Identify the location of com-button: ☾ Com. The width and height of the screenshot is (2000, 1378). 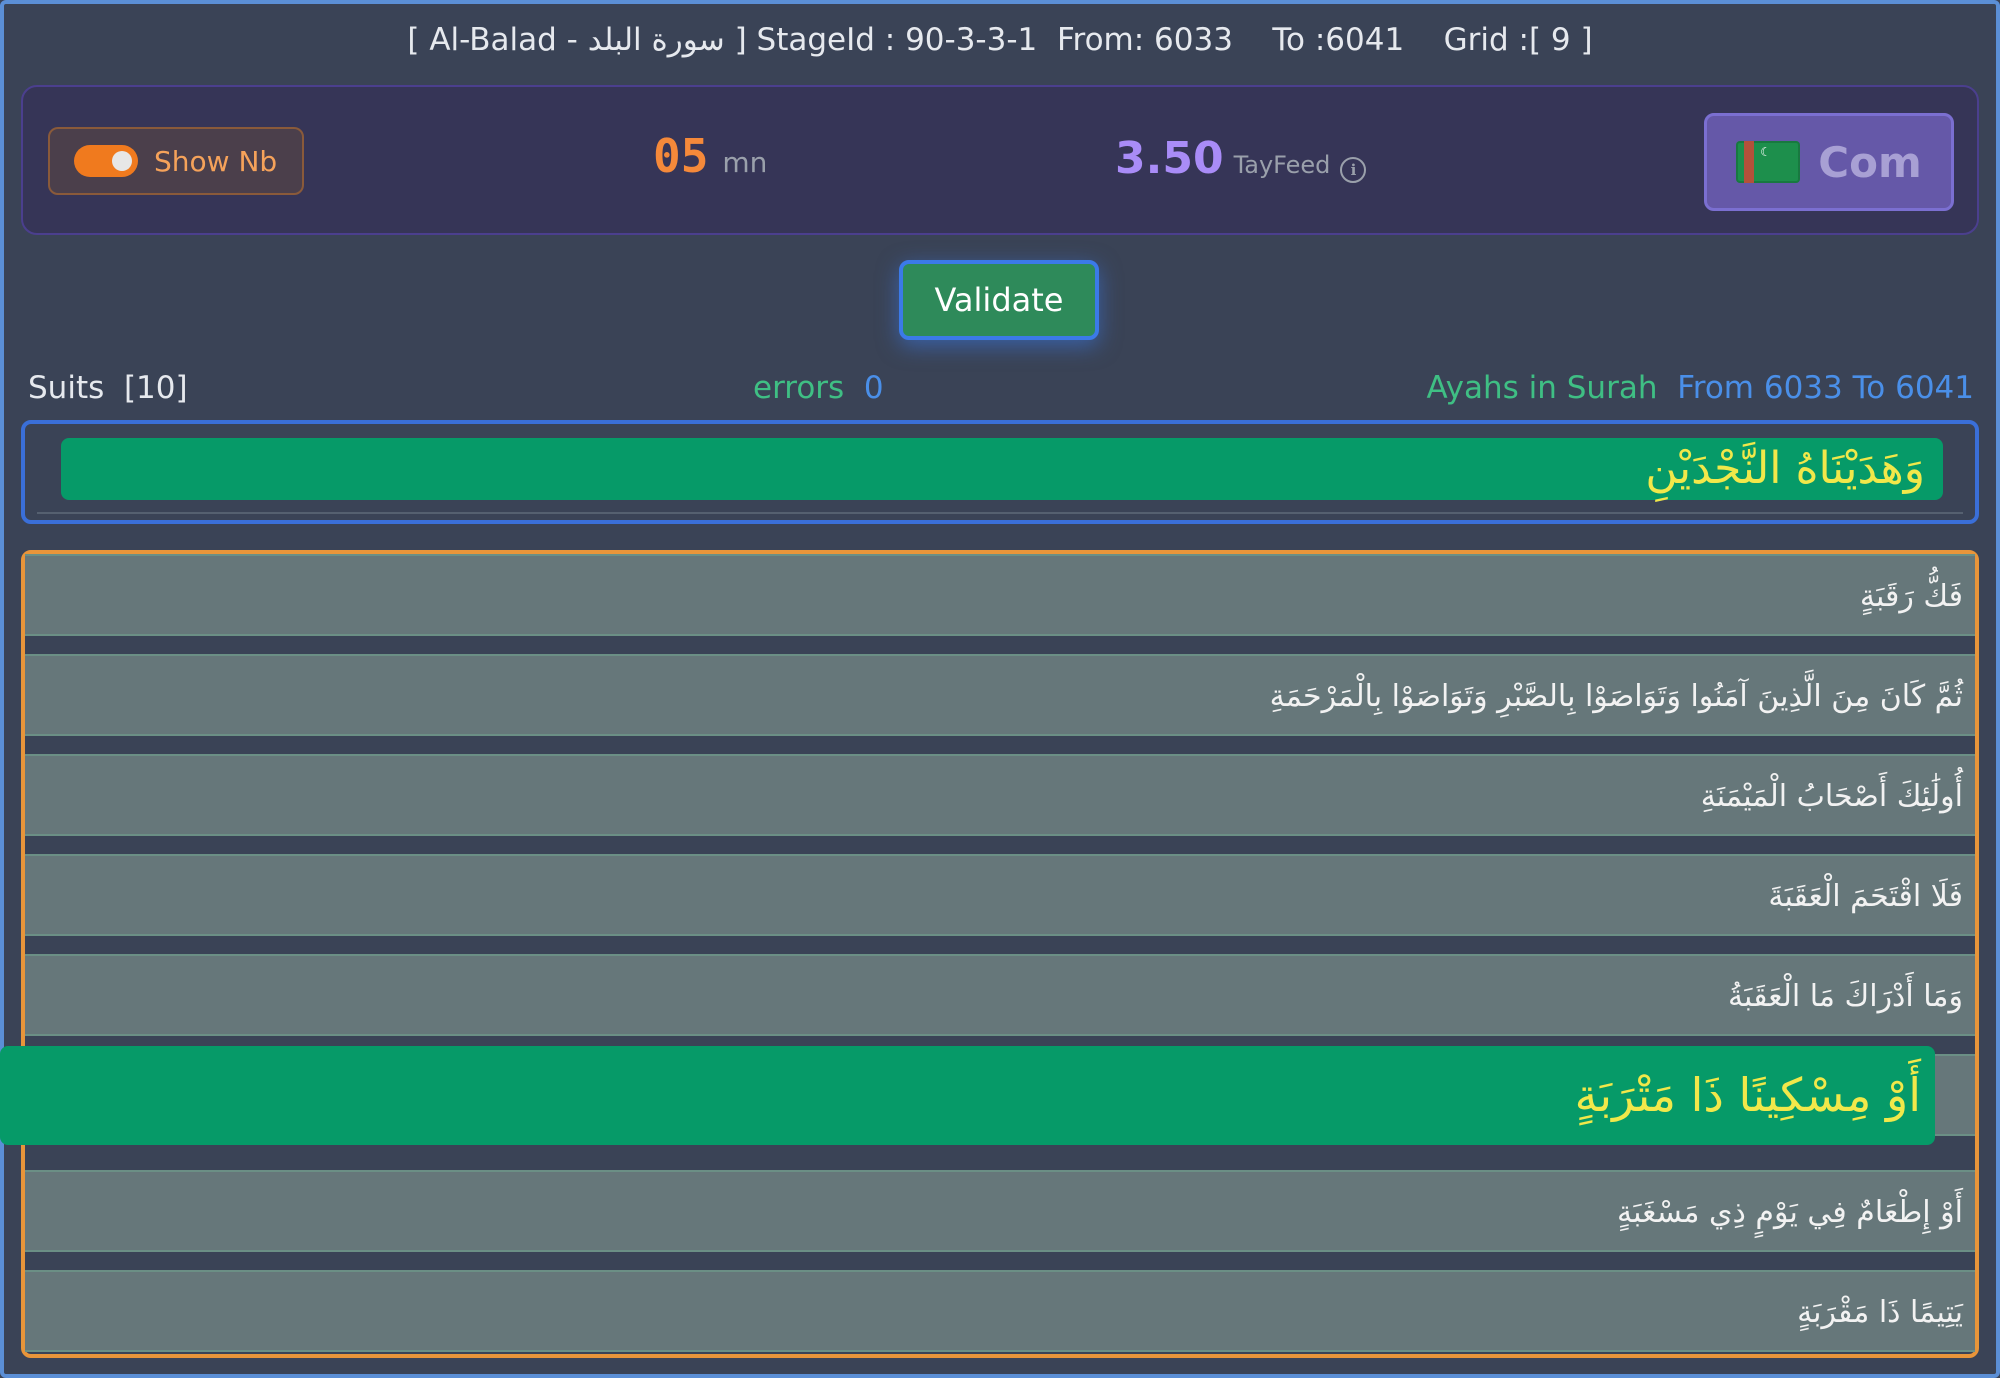
(1829, 162).